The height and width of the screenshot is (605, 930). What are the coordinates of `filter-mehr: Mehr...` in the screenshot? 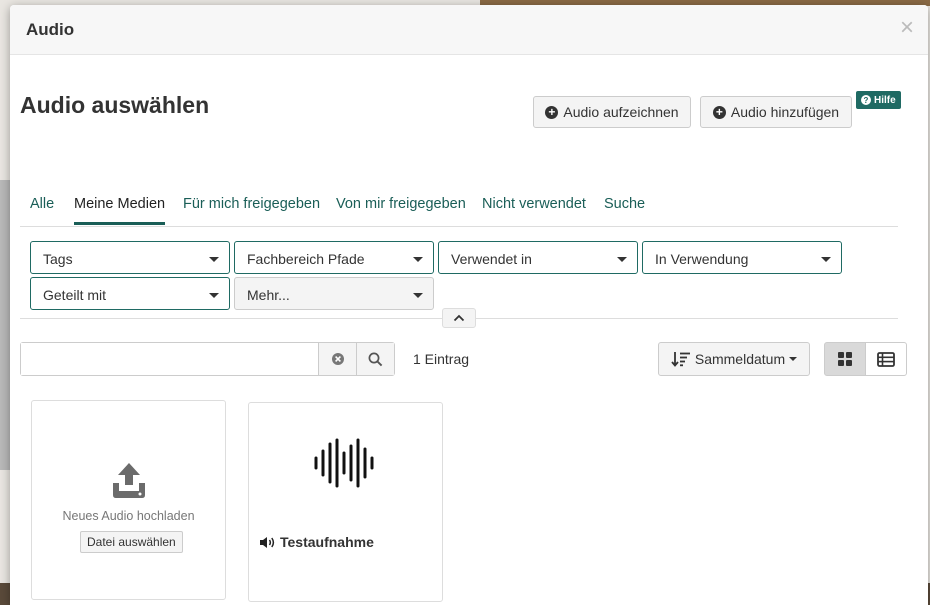 It's located at (334, 293).